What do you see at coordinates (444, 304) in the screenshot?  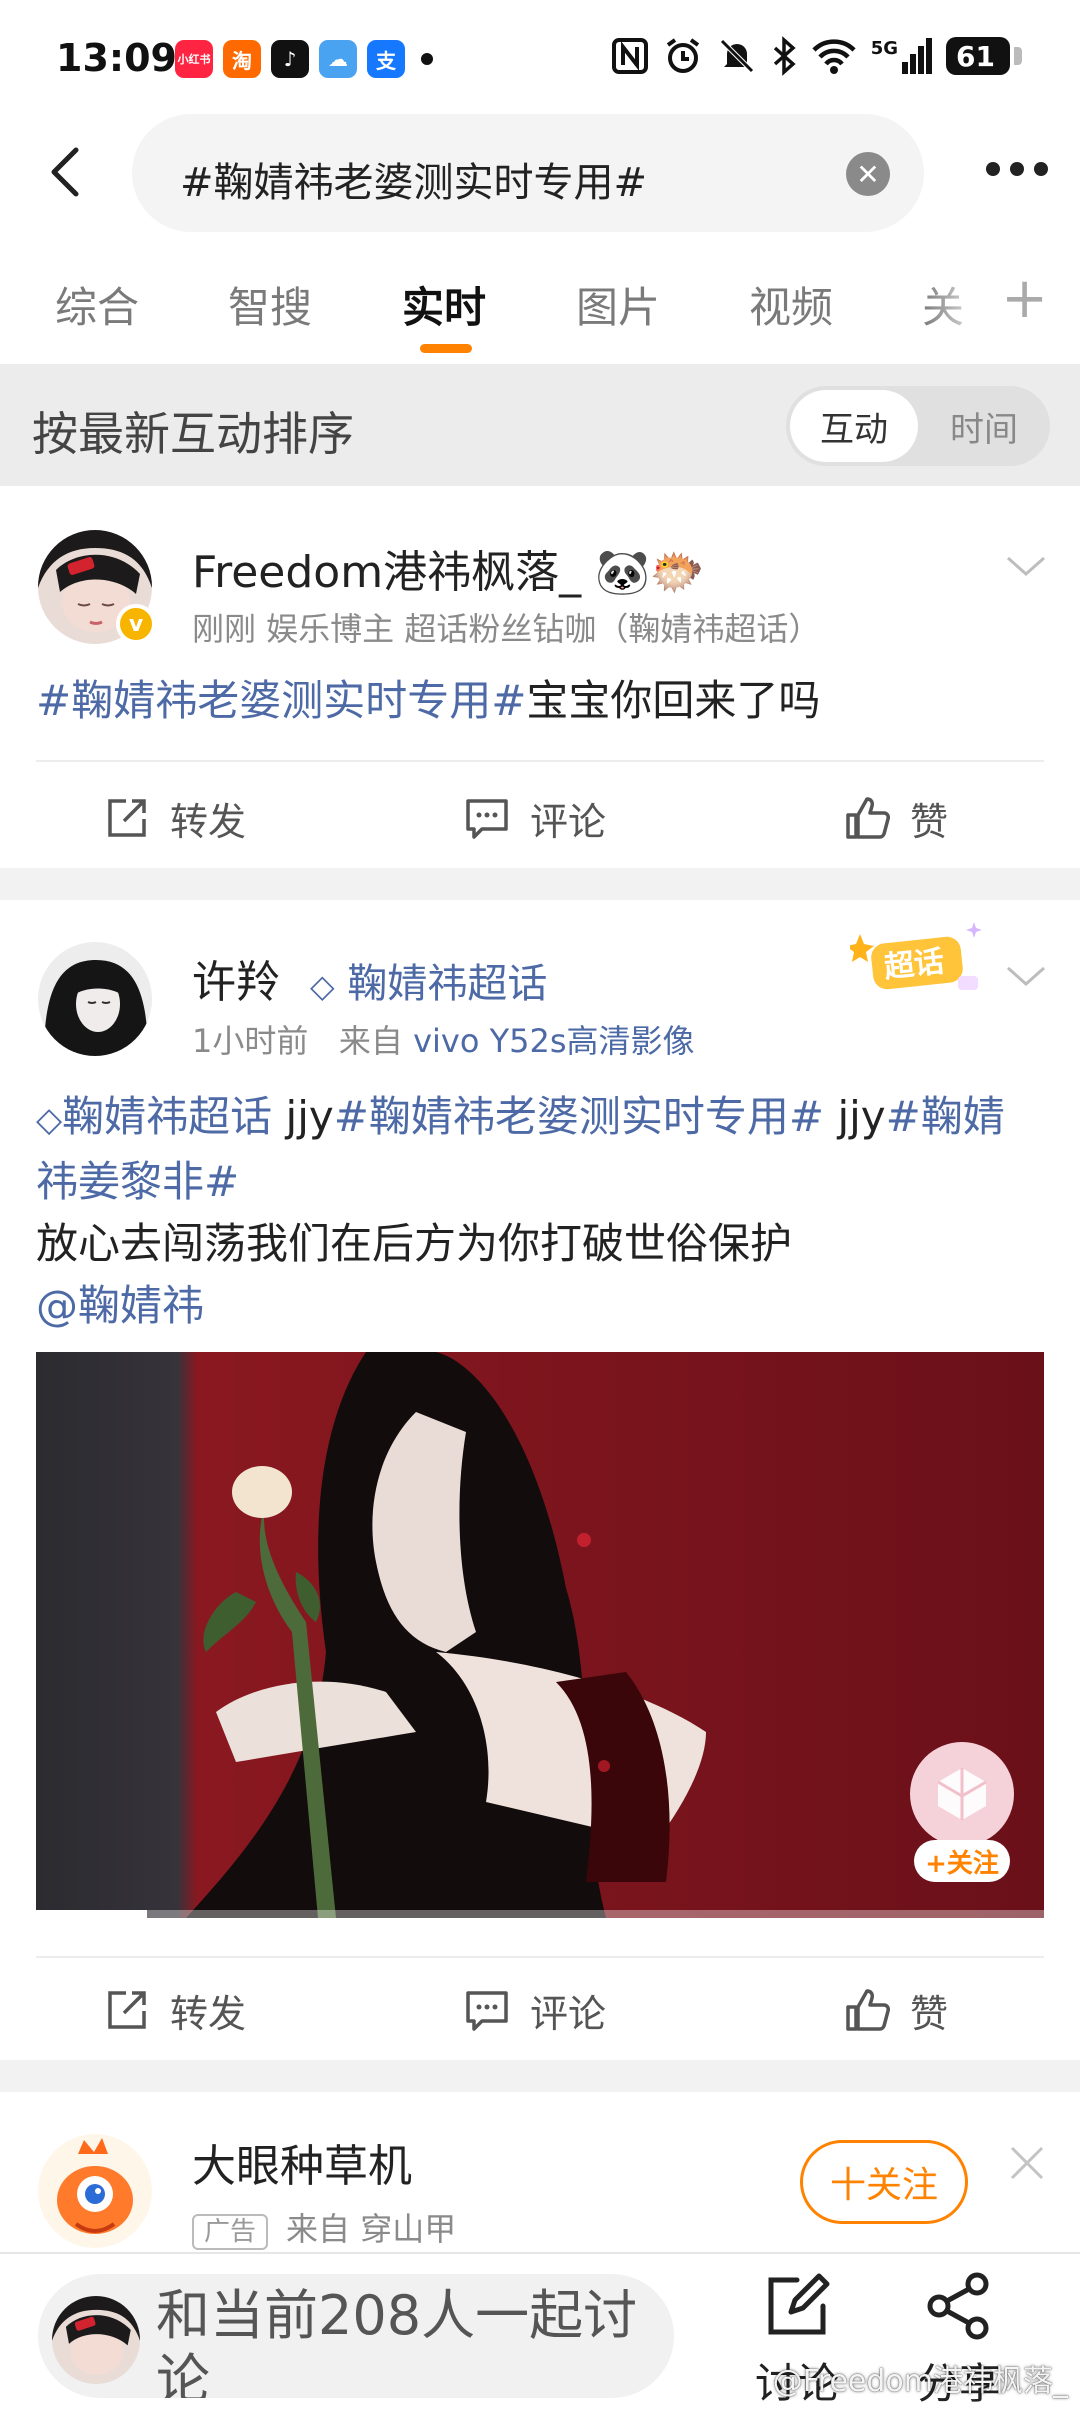 I see `tab-realtime: 实时` at bounding box center [444, 304].